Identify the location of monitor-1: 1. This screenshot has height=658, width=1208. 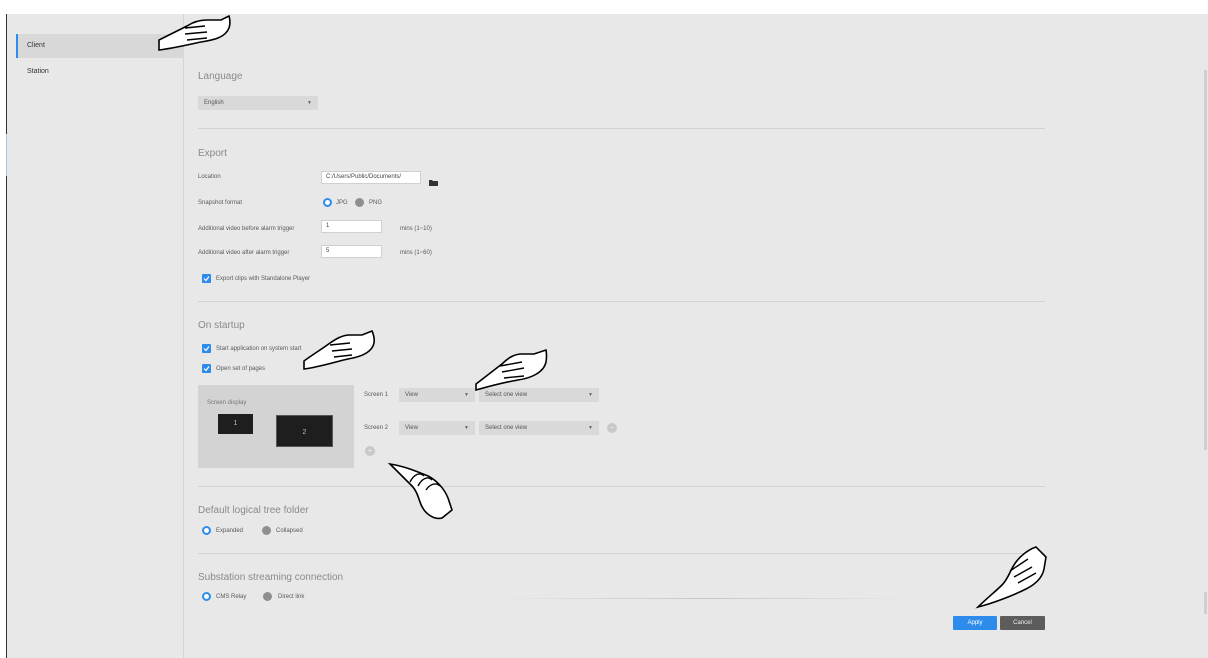
(235, 424).